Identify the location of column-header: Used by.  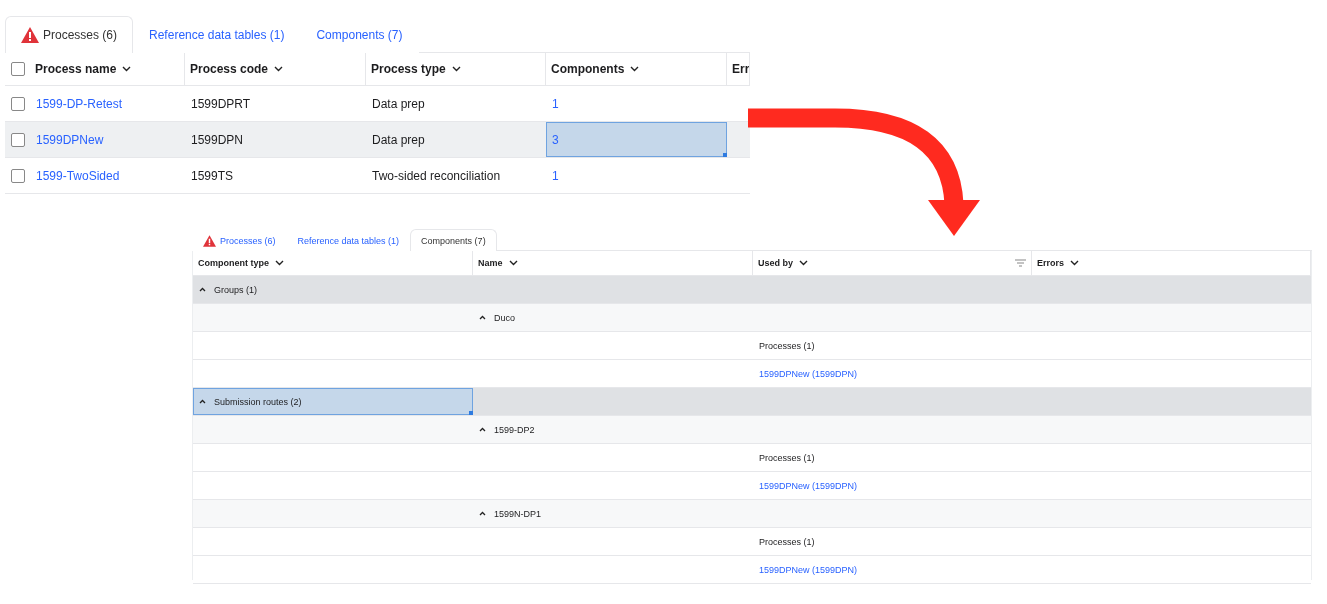
(775, 263).